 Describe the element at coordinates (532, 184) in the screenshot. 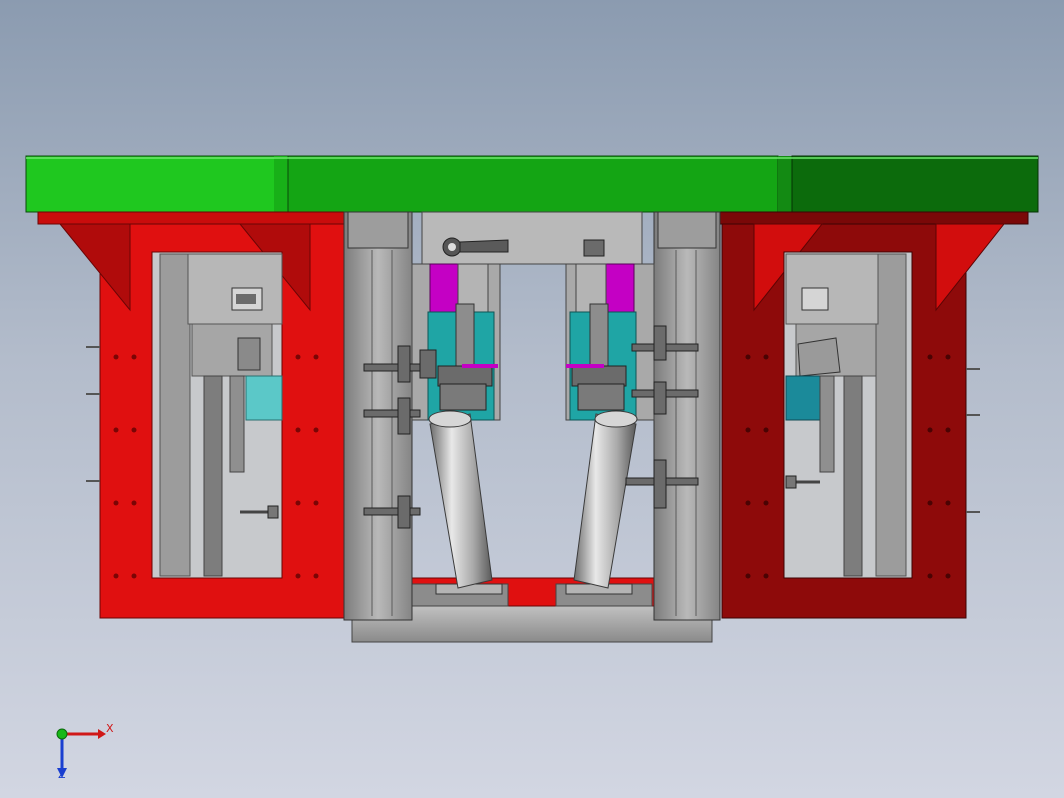

I see `top-plate` at that location.